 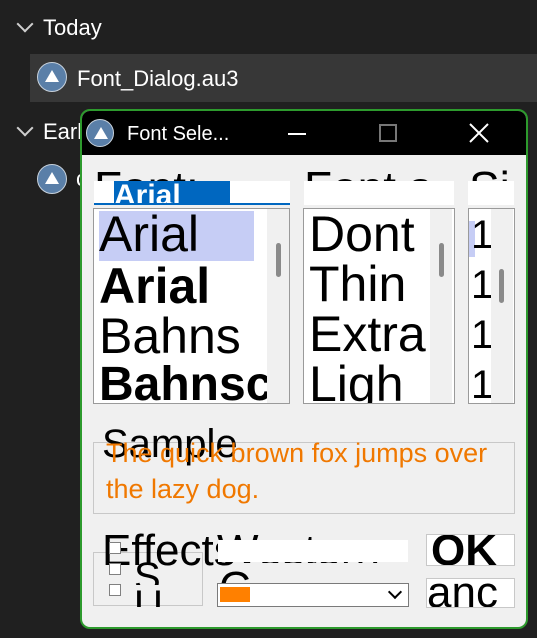 I want to click on group-earlier-label: Earl, so click(x=62, y=132).